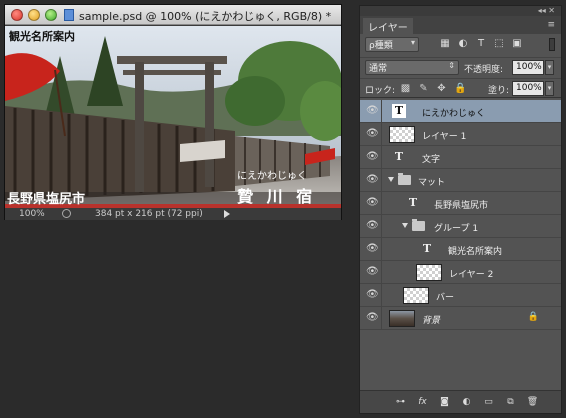 This screenshot has height=418, width=566. Describe the element at coordinates (388, 26) in the screenshot. I see `tab-layers: レイヤー` at that location.